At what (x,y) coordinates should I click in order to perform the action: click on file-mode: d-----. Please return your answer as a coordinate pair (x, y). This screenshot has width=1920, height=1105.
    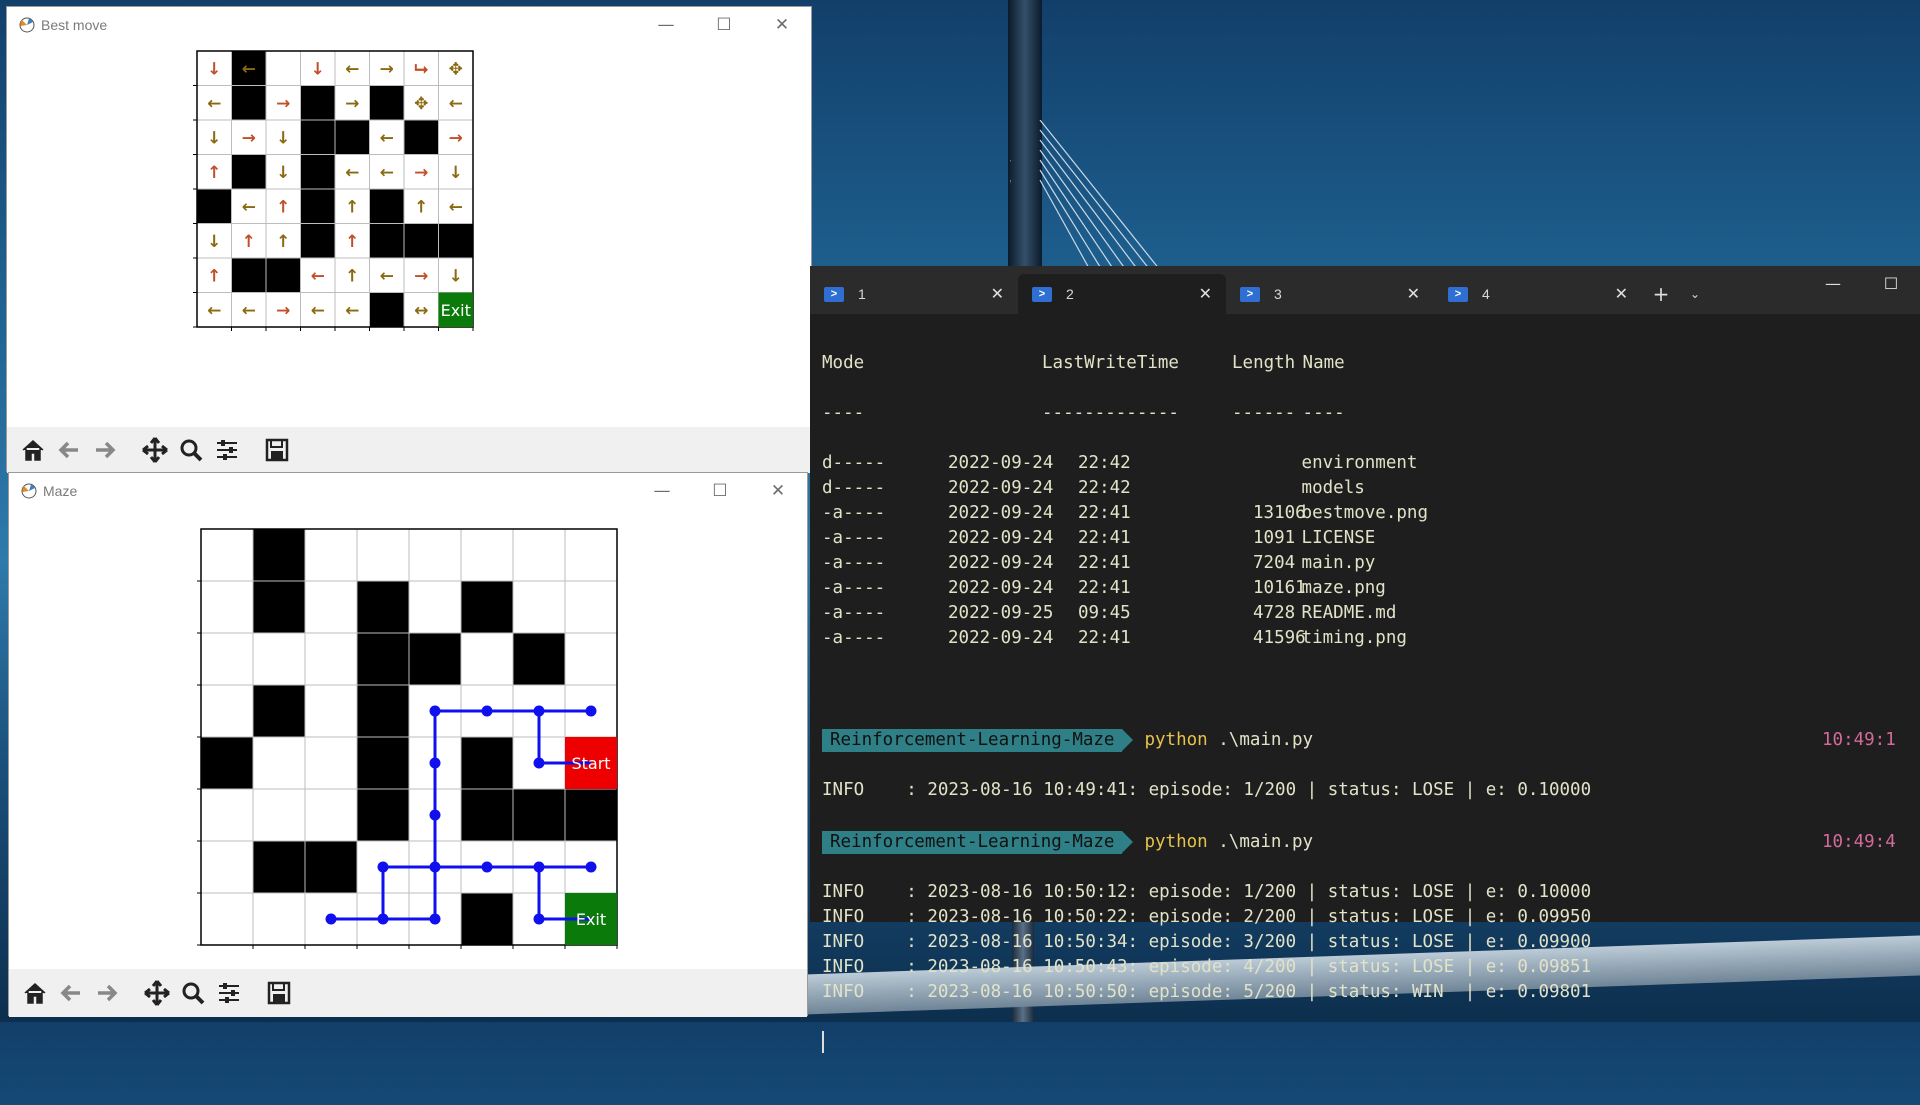
    Looking at the image, I should click on (854, 488).